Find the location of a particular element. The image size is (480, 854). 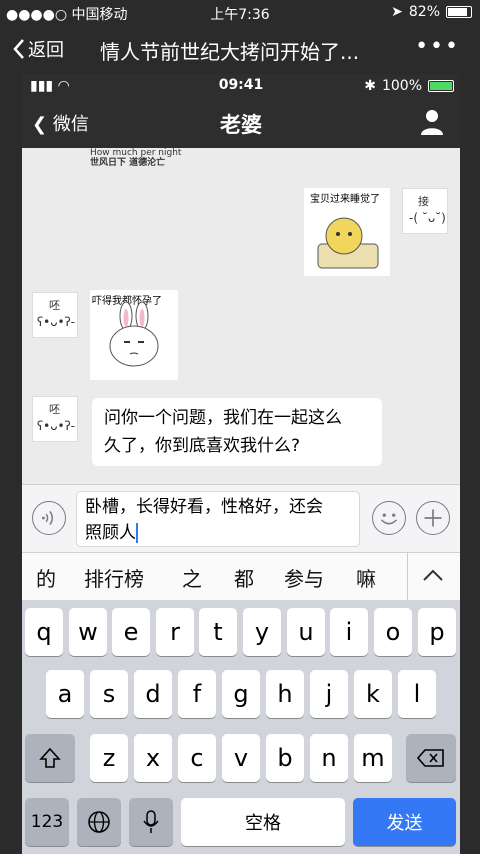

key-c: c is located at coordinates (197, 758).